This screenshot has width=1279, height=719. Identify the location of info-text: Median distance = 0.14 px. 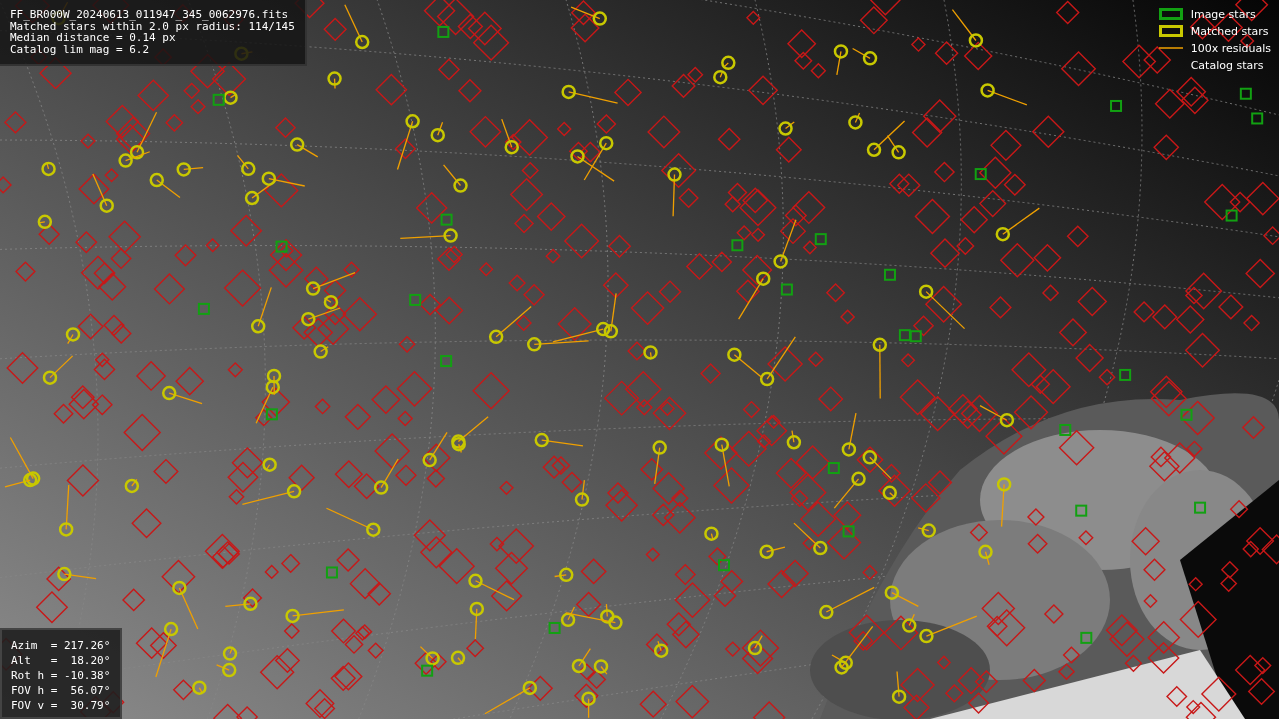
(93, 38).